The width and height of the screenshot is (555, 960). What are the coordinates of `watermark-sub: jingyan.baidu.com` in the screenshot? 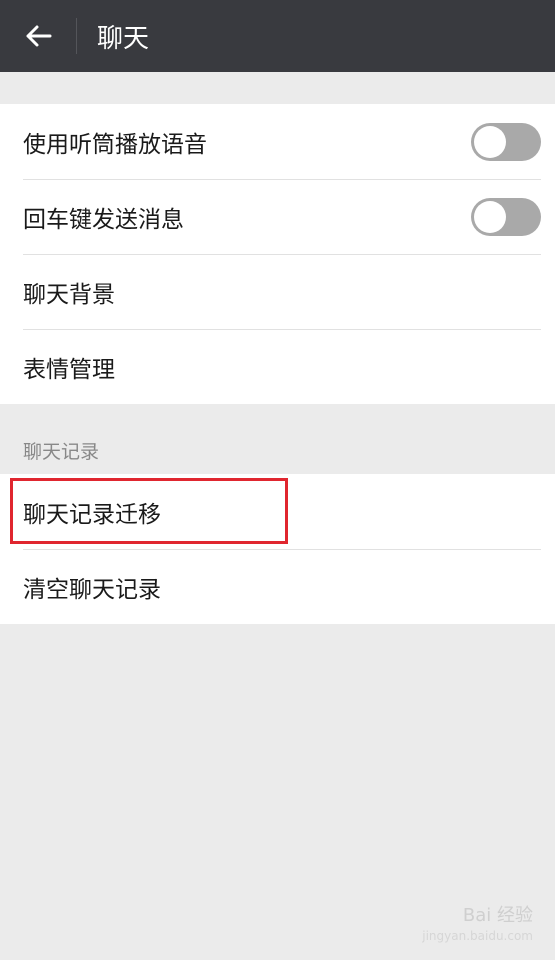 It's located at (477, 936).